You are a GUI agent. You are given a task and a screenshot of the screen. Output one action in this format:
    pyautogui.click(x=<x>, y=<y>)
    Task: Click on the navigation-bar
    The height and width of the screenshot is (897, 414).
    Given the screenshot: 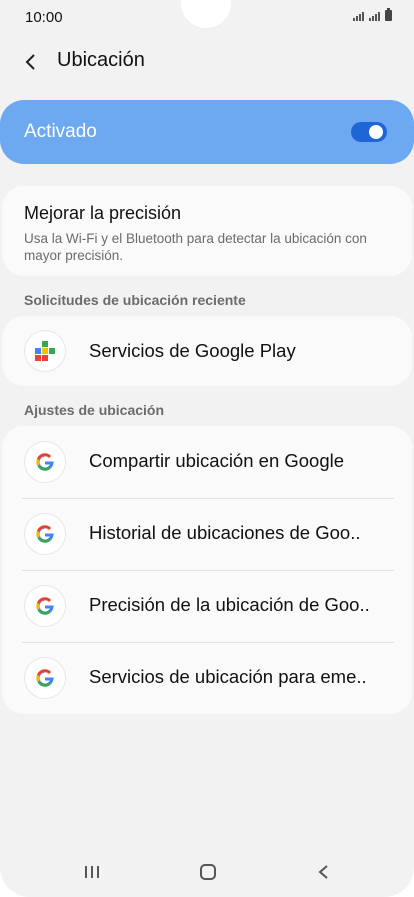 What is the action you would take?
    pyautogui.click(x=207, y=872)
    